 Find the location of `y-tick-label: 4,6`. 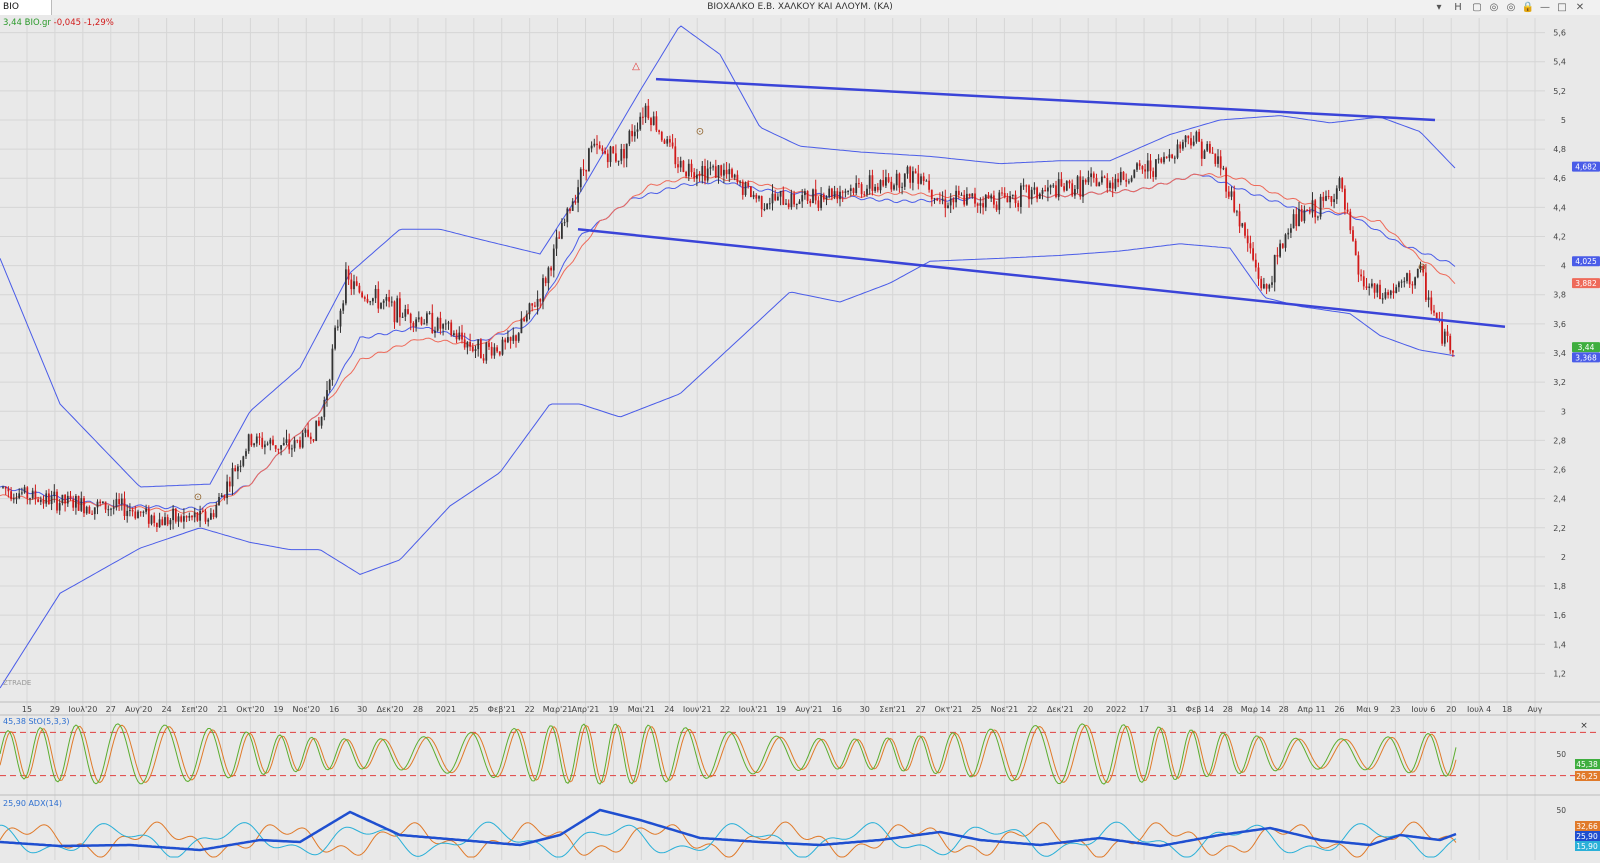

y-tick-label: 4,6 is located at coordinates (1559, 178).